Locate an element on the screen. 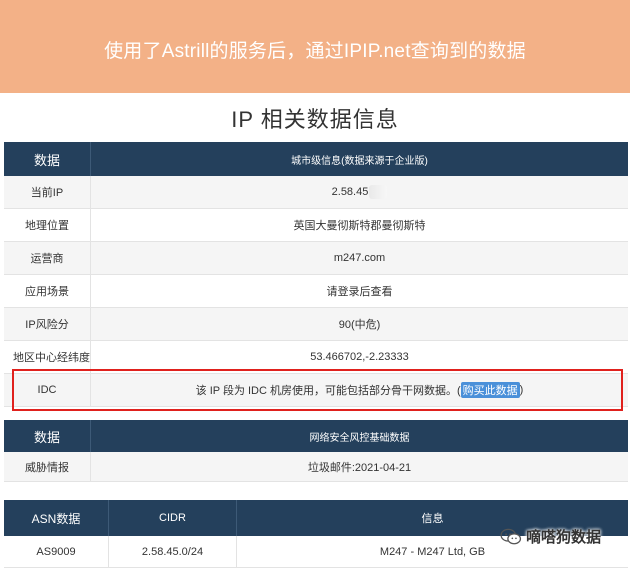  header-asn: ASN数据 is located at coordinates (56, 518).